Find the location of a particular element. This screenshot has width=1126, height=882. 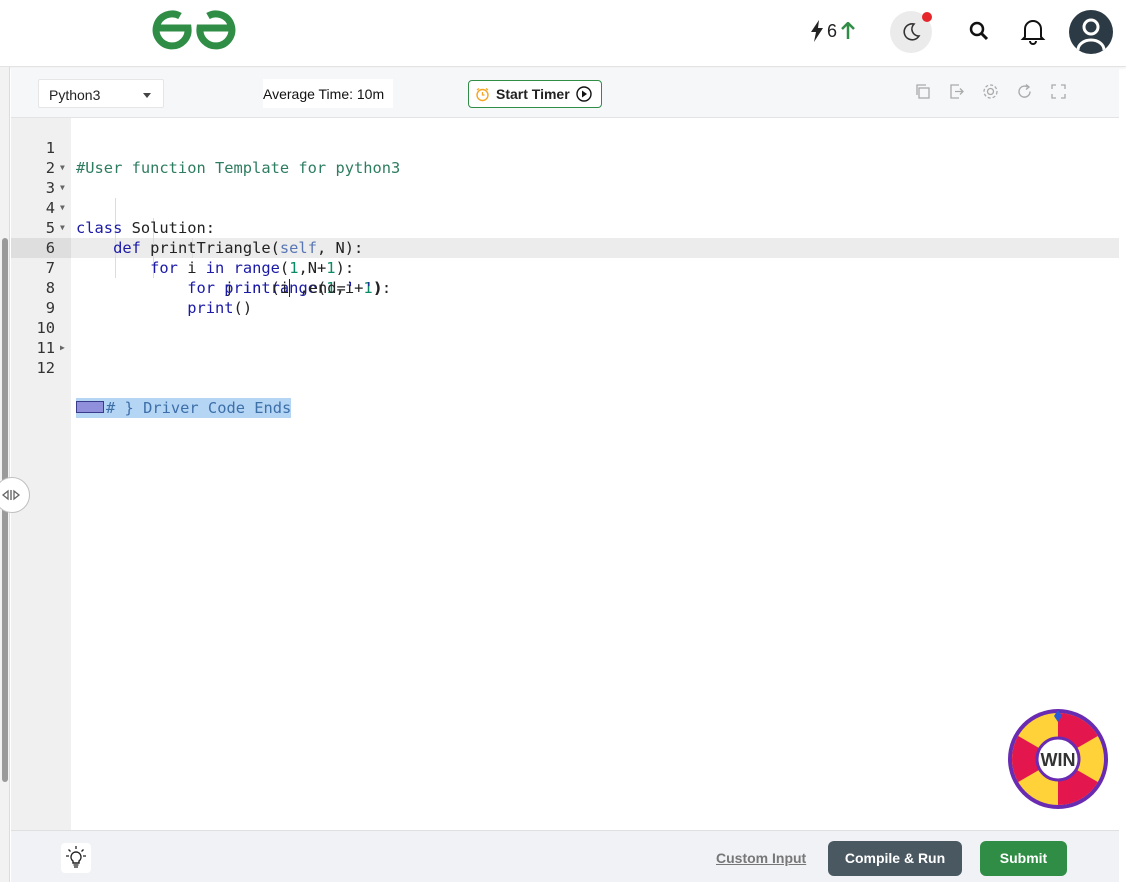

language-select: Python3 is located at coordinates (101, 93).